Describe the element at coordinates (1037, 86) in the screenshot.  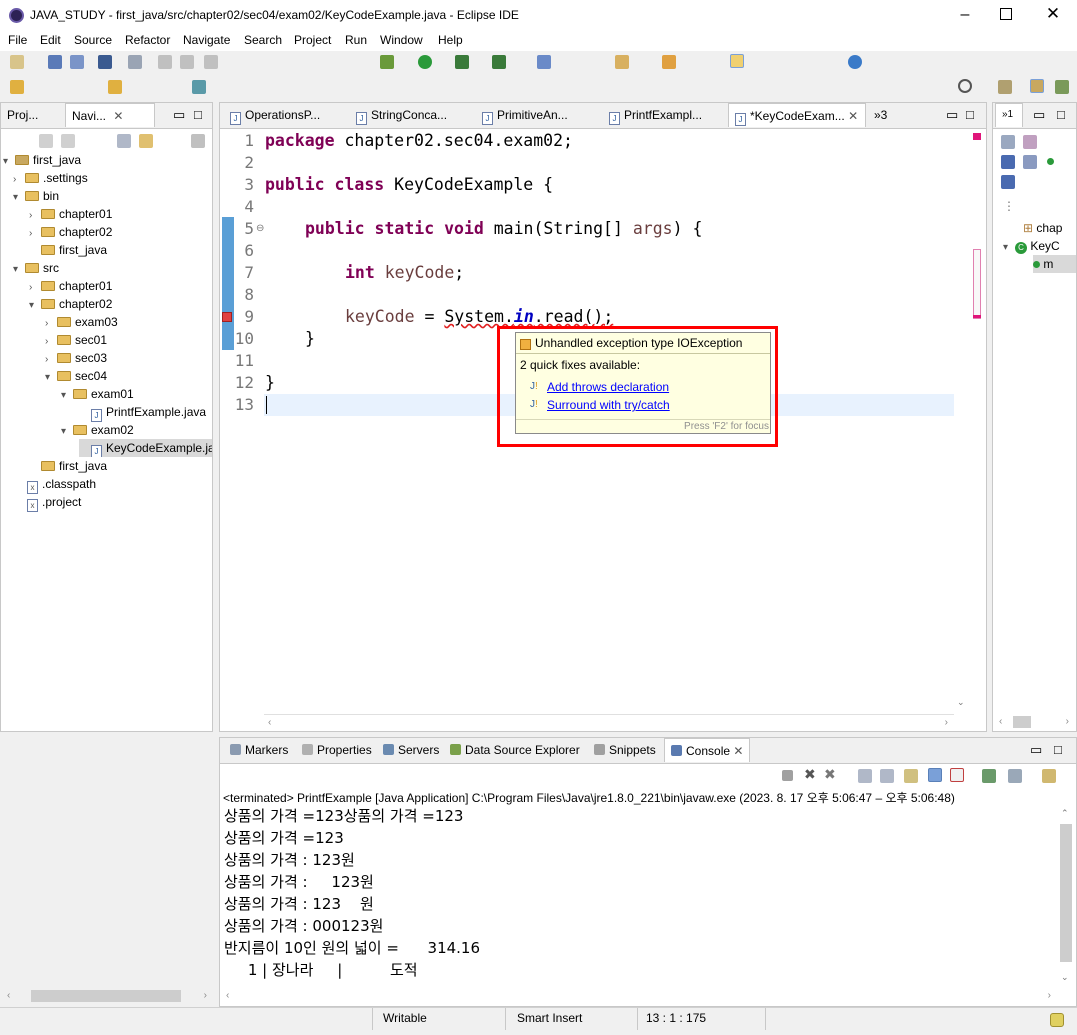
I see `java-perspective-icon` at that location.